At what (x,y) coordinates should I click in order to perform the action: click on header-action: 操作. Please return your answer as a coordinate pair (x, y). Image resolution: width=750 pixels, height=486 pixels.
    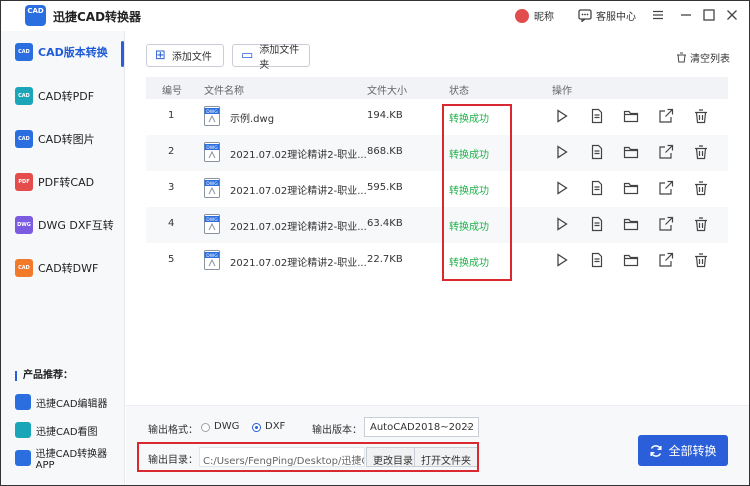
    Looking at the image, I should click on (562, 91).